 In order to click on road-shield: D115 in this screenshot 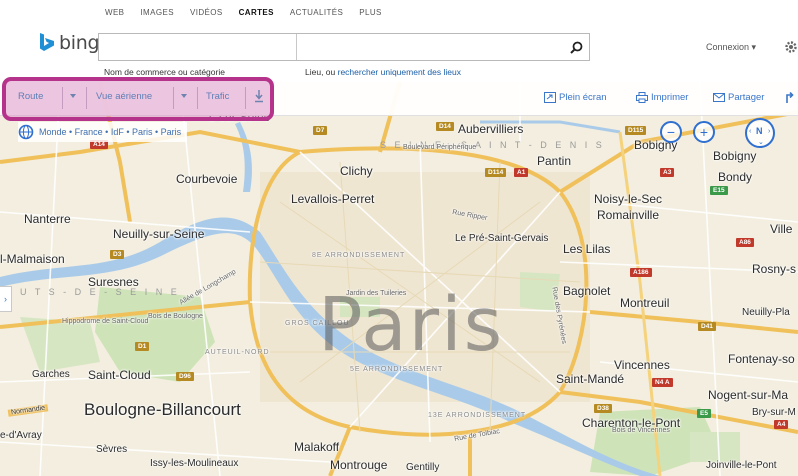, I will do `click(636, 130)`.